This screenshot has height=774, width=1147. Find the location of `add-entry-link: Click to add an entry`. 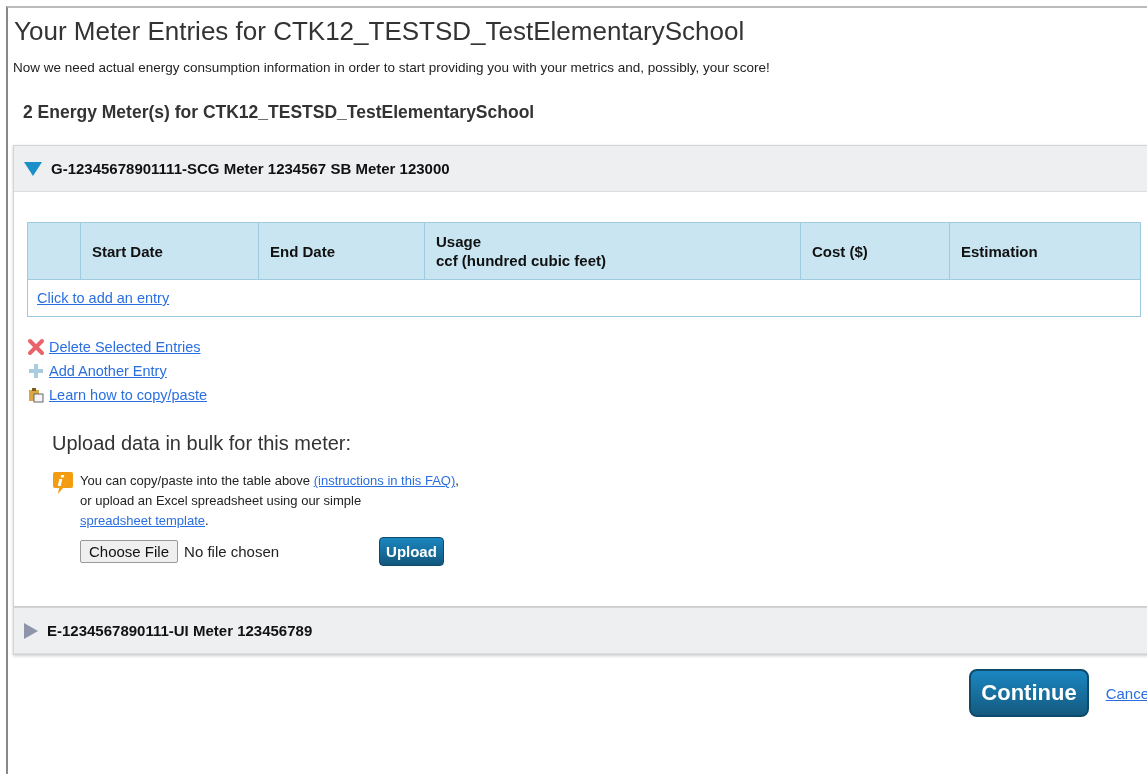

add-entry-link: Click to add an entry is located at coordinates (103, 298).